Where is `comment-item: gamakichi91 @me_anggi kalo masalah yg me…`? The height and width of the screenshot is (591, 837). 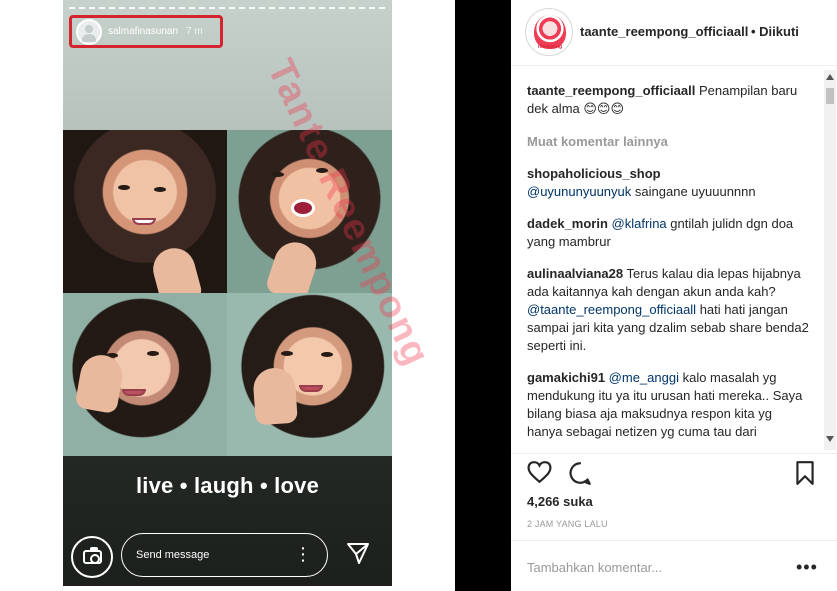 comment-item: gamakichi91 @me_anggi kalo masalah yg me… is located at coordinates (668, 405).